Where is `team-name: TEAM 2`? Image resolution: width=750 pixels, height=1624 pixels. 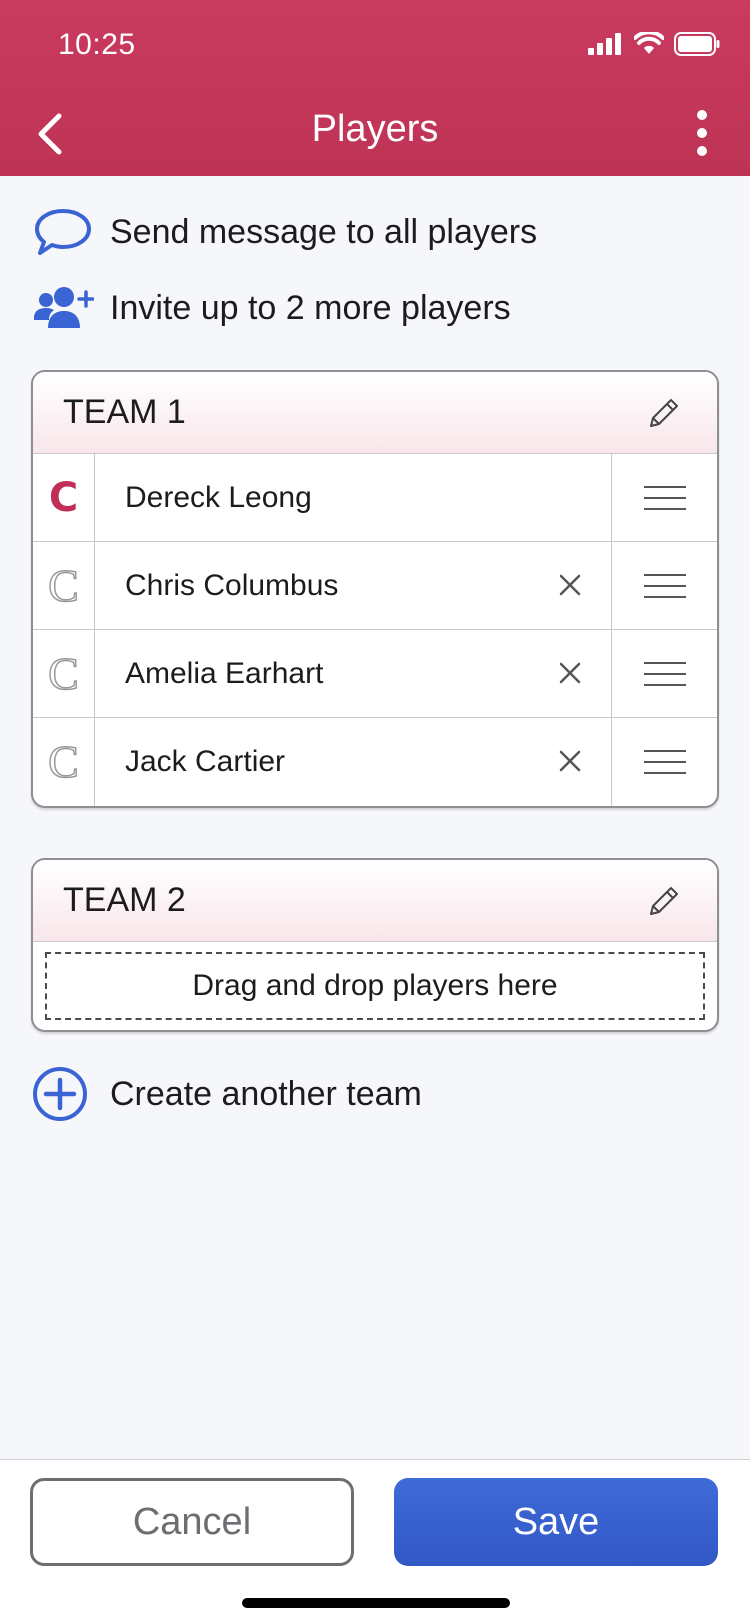 team-name: TEAM 2 is located at coordinates (124, 900).